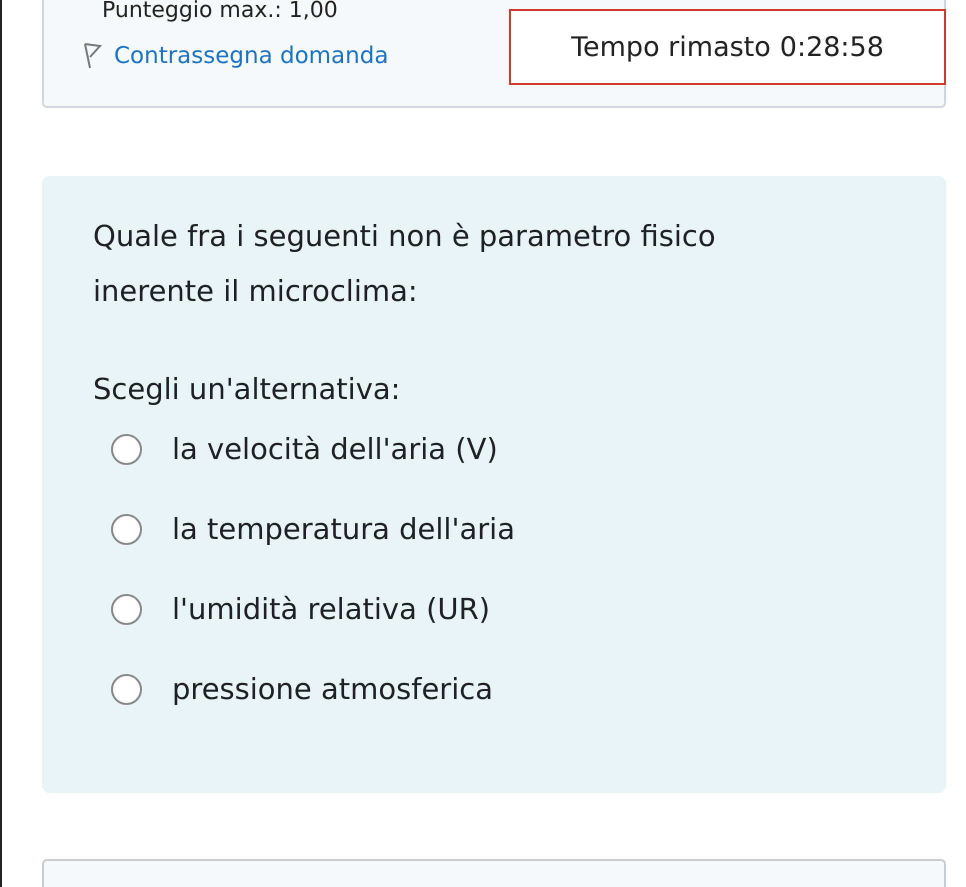 The width and height of the screenshot is (966, 887). Describe the element at coordinates (92, 56) in the screenshot. I see `flag-icon` at that location.